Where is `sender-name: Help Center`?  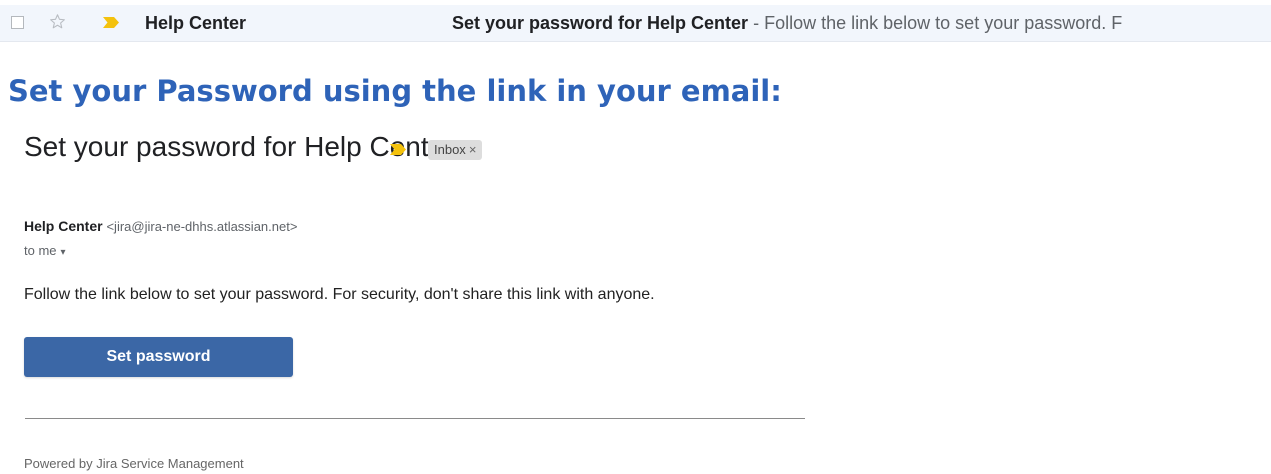 sender-name: Help Center is located at coordinates (63, 226).